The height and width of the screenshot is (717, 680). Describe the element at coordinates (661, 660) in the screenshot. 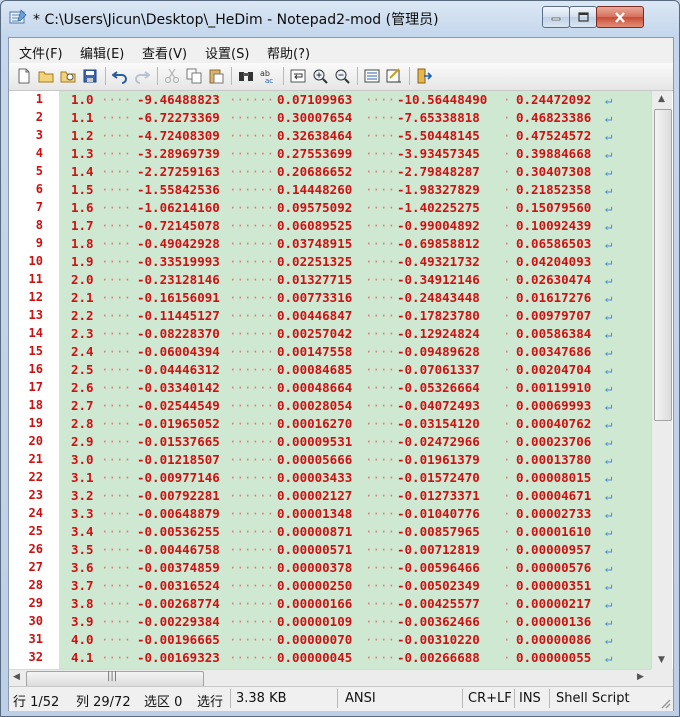

I see `scroll-down-arrow-icon: ▼` at that location.